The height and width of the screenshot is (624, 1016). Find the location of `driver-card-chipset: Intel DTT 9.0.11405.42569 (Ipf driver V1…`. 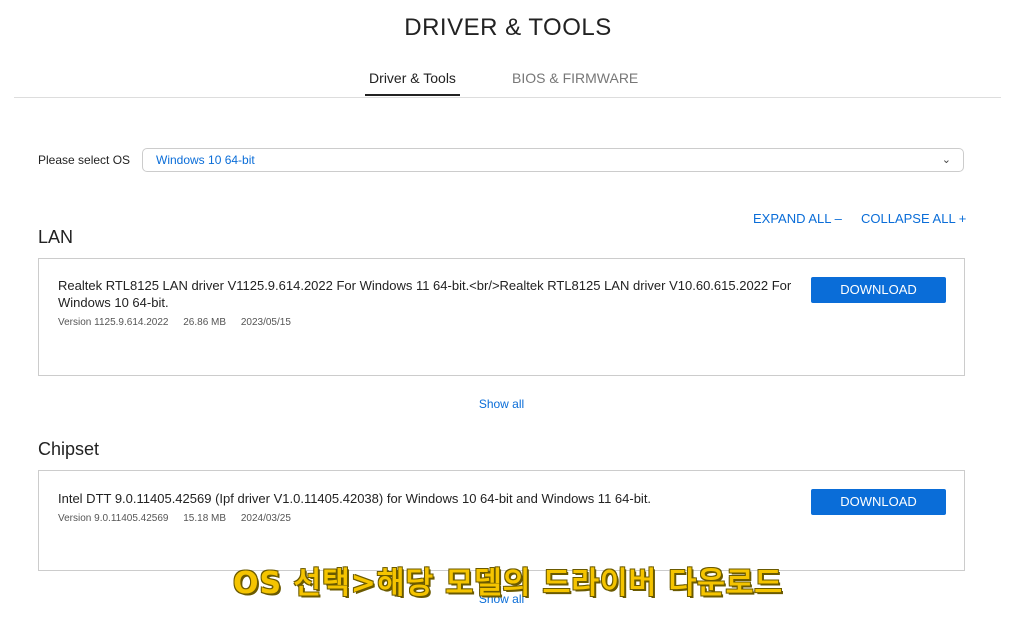

driver-card-chipset: Intel DTT 9.0.11405.42569 (Ipf driver V1… is located at coordinates (501, 520).